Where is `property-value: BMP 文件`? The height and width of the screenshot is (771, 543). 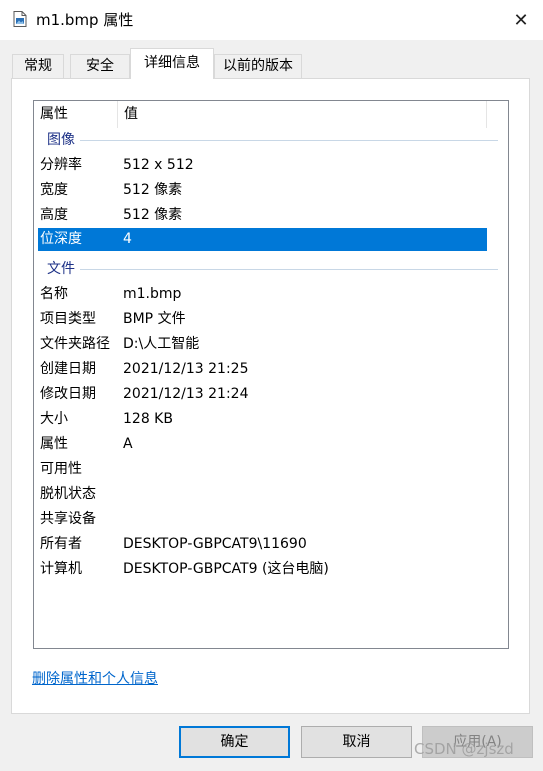
property-value: BMP 文件 is located at coordinates (154, 319).